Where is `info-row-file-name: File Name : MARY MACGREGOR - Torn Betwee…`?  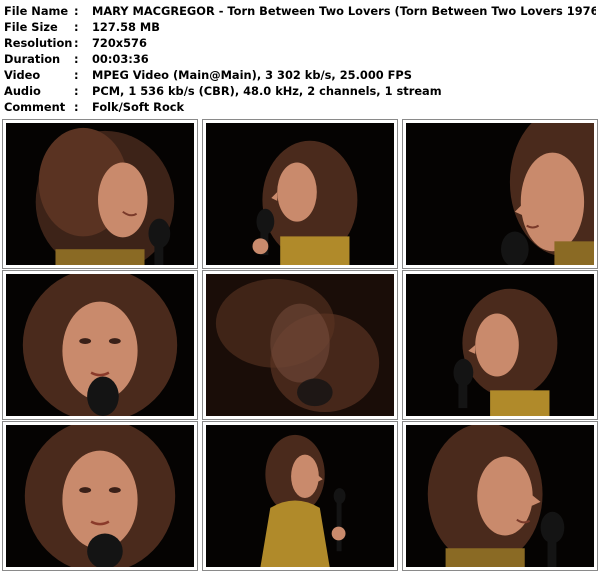
info-row-file-name: File Name : MARY MACGREGOR - Torn Betwee… is located at coordinates (300, 11).